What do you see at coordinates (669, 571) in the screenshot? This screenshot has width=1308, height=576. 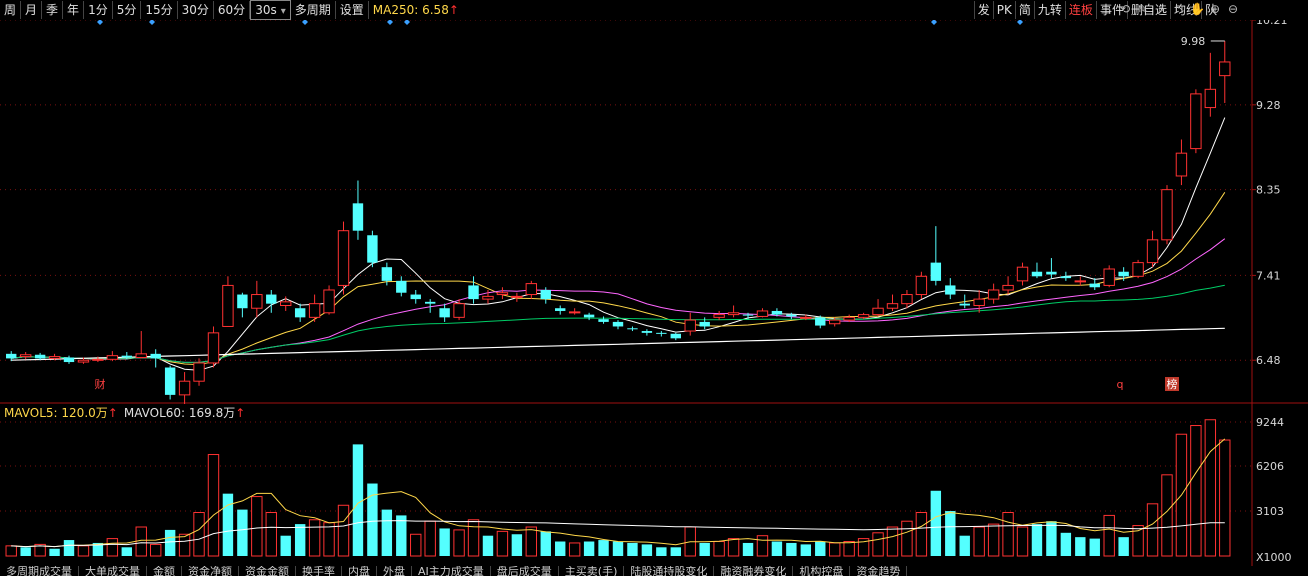 I see `indicator-tab-11: 陆股通持股变化` at bounding box center [669, 571].